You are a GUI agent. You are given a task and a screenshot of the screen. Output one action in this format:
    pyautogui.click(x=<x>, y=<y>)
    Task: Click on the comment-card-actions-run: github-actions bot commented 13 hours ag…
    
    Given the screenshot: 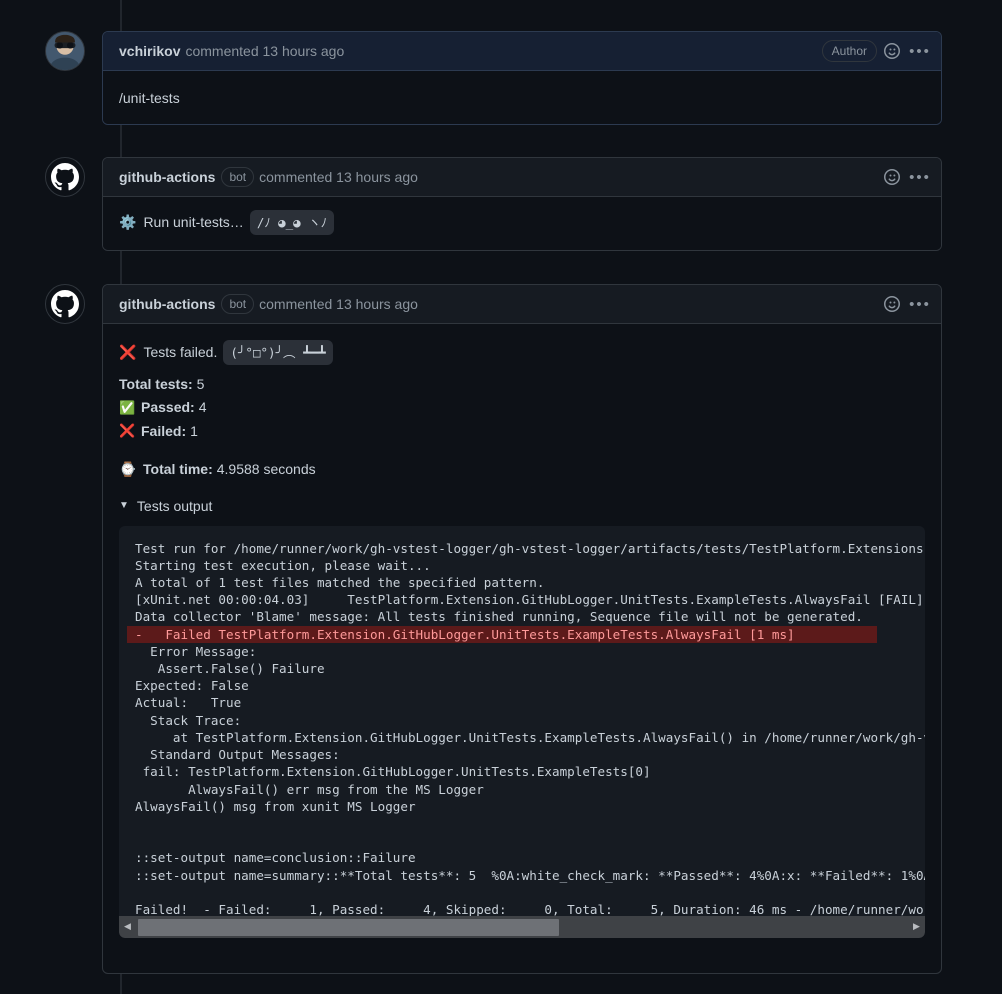 What is the action you would take?
    pyautogui.click(x=522, y=204)
    